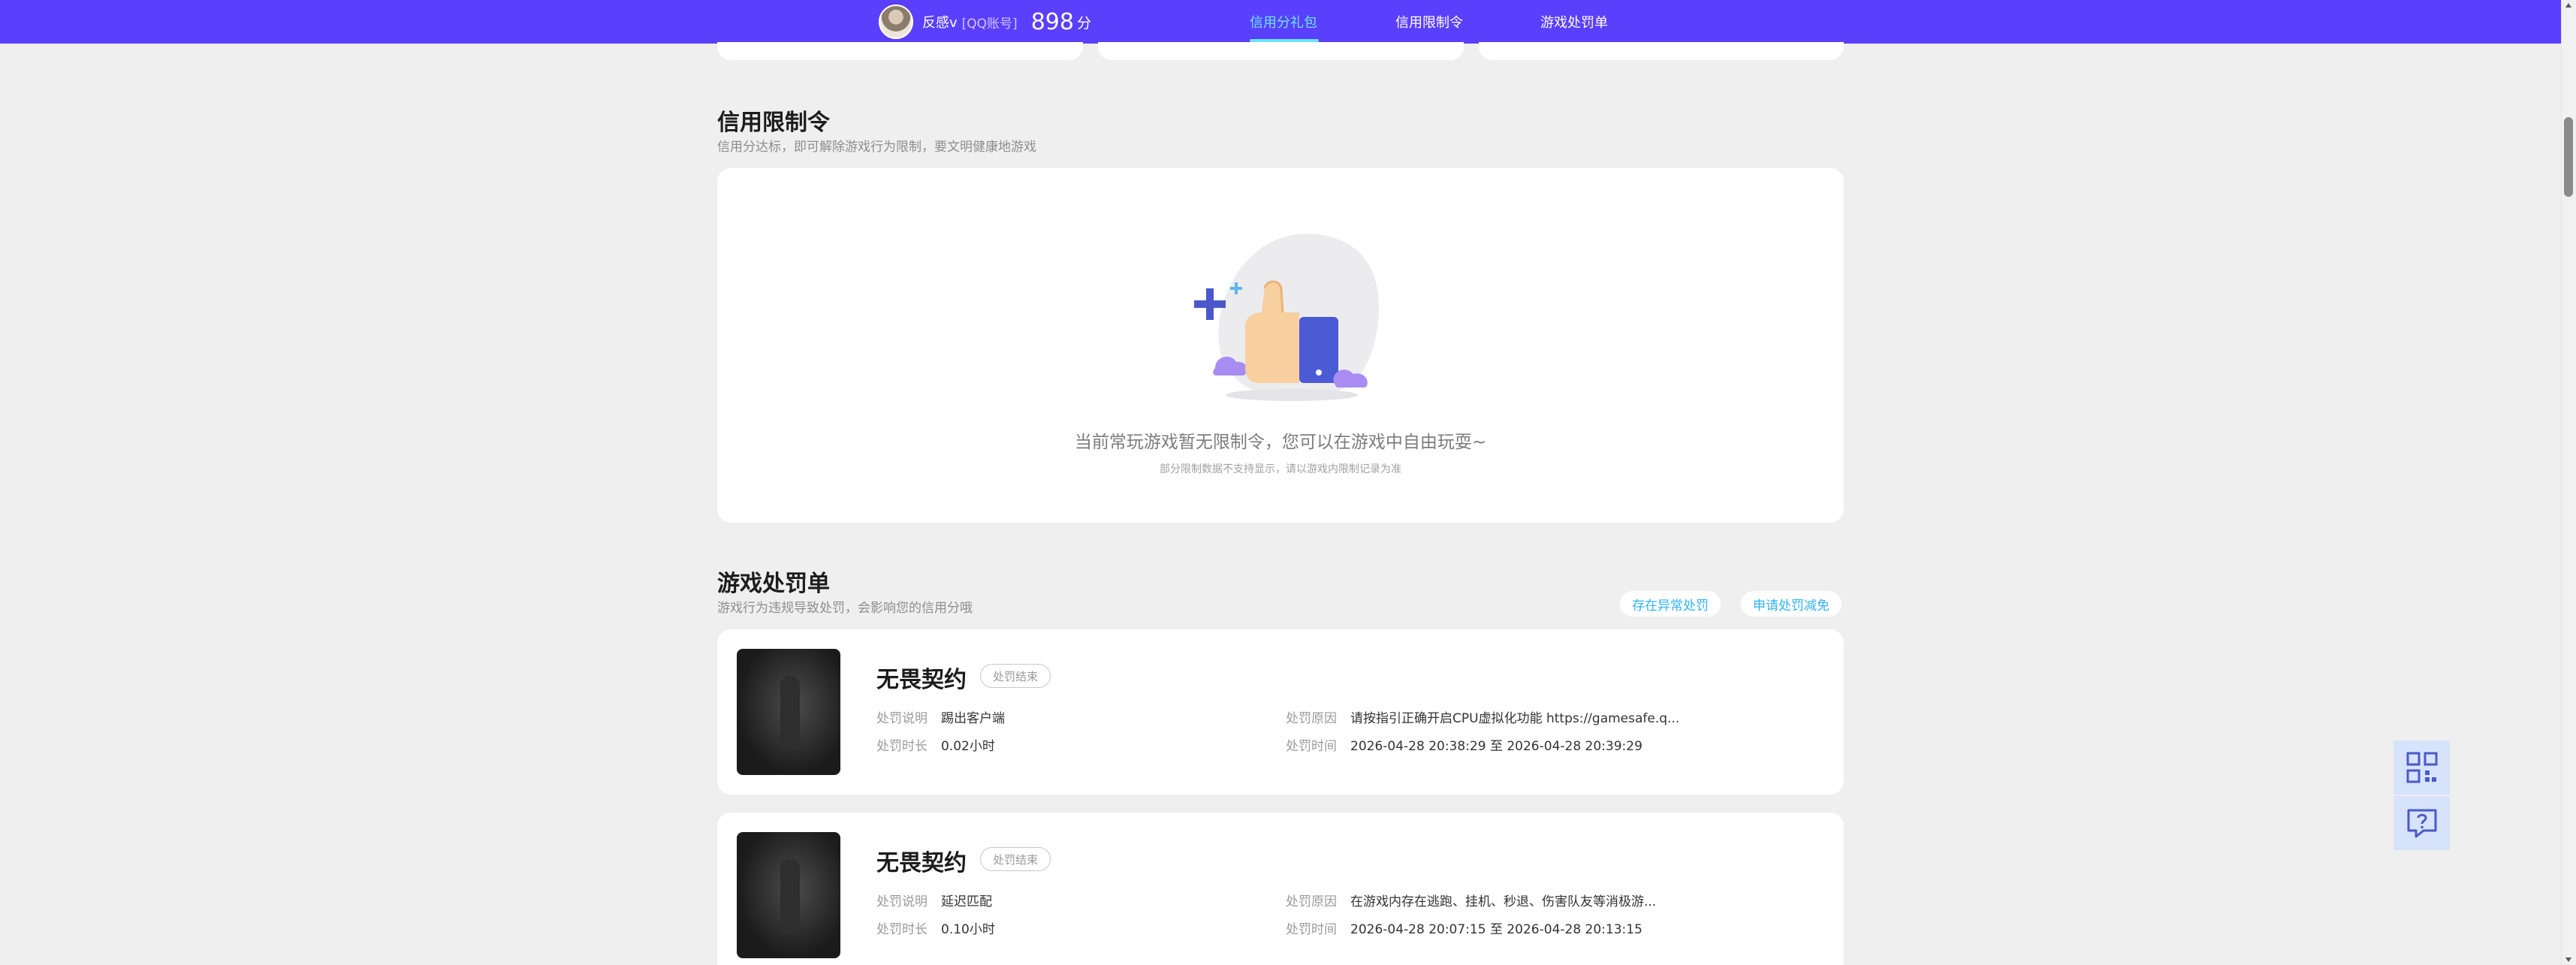 This screenshot has height=965, width=2576. I want to click on help-feedback-button, so click(2422, 823).